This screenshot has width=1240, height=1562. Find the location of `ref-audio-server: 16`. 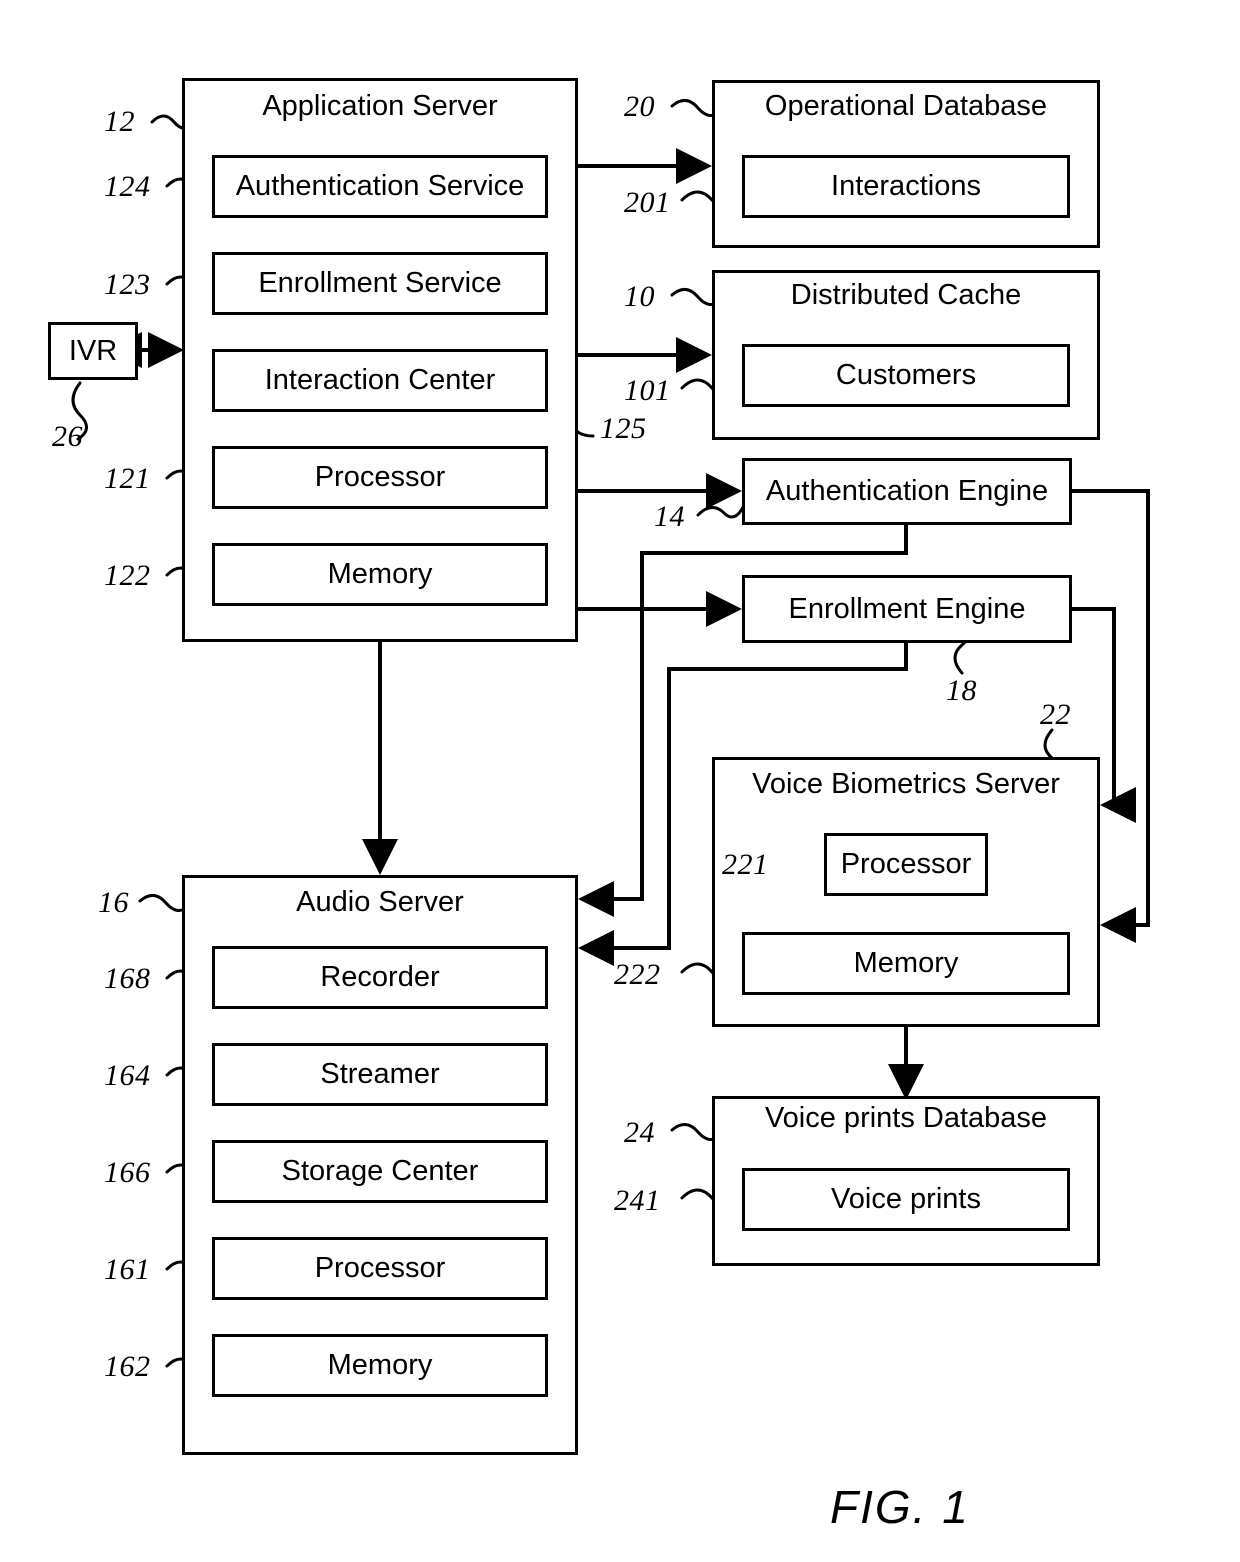

ref-audio-server: 16 is located at coordinates (113, 902).